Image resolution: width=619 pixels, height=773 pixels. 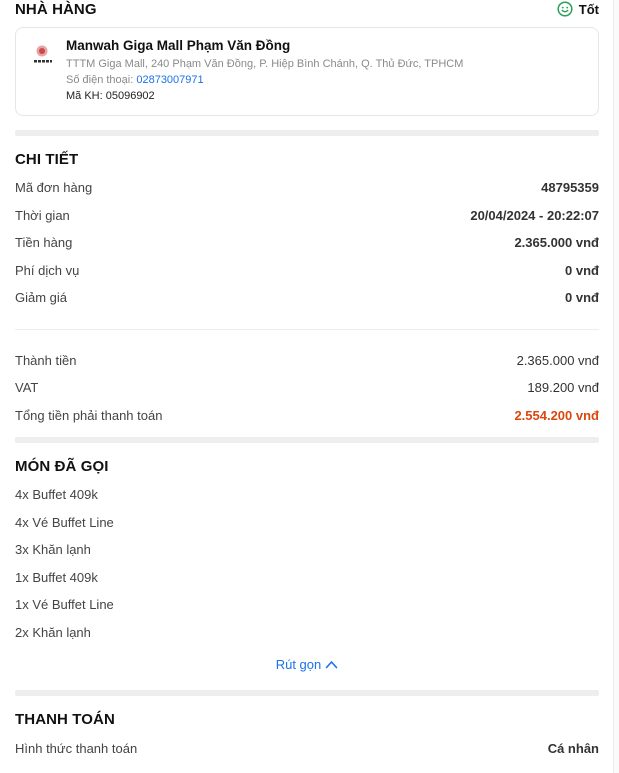 What do you see at coordinates (565, 9) in the screenshot?
I see `smile-icon` at bounding box center [565, 9].